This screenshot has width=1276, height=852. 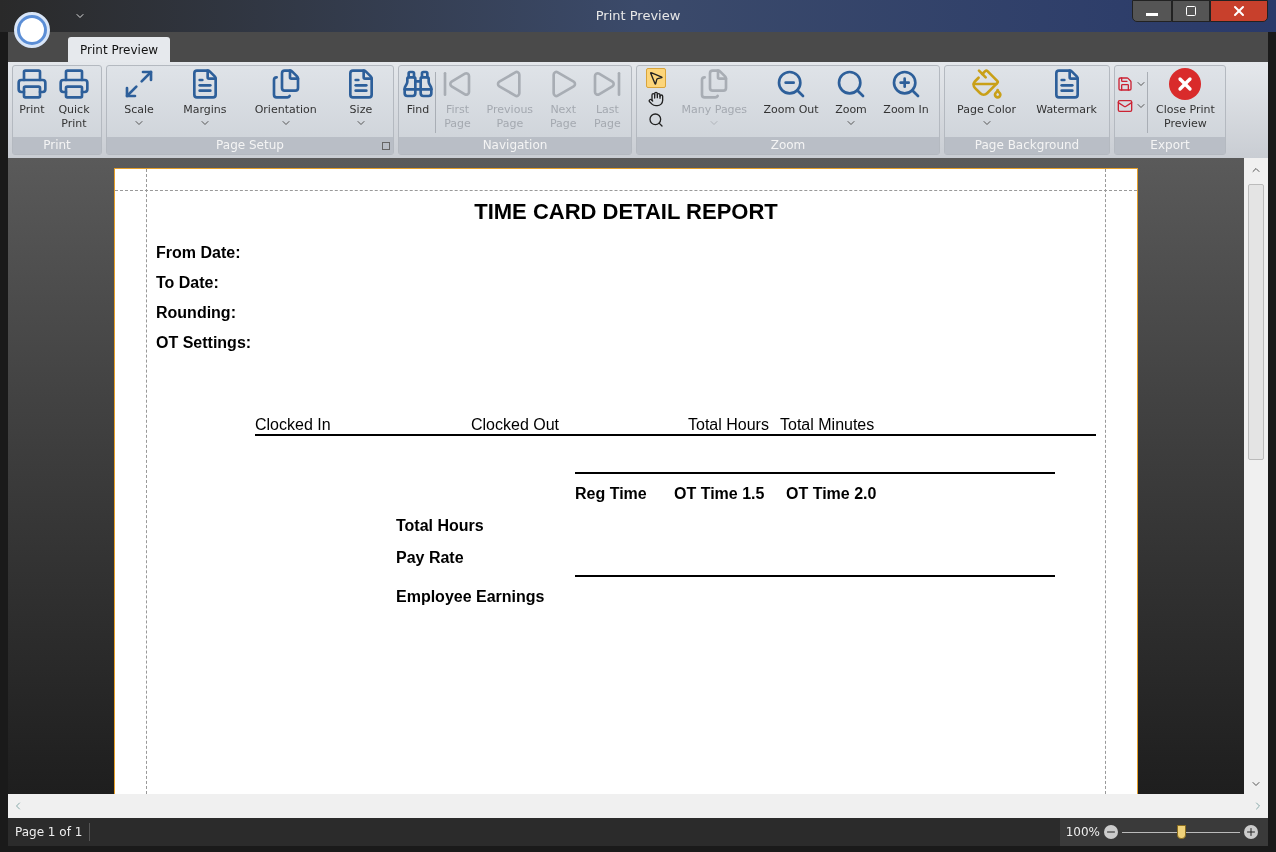 What do you see at coordinates (1066, 92) in the screenshot?
I see `ribbon-button: Watermark` at bounding box center [1066, 92].